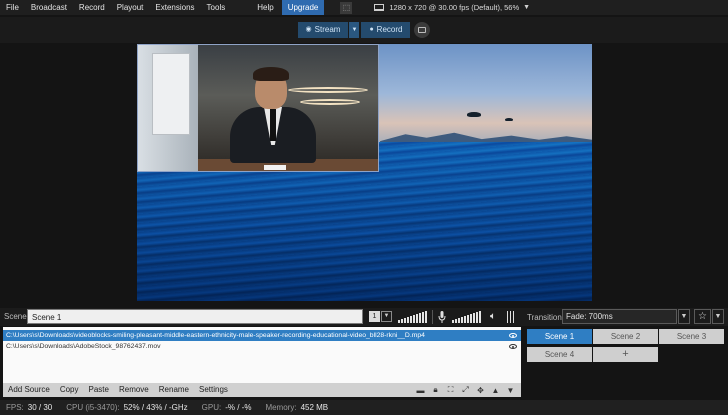 The width and height of the screenshot is (728, 415). I want to click on camera-source-layer, so click(258, 108).